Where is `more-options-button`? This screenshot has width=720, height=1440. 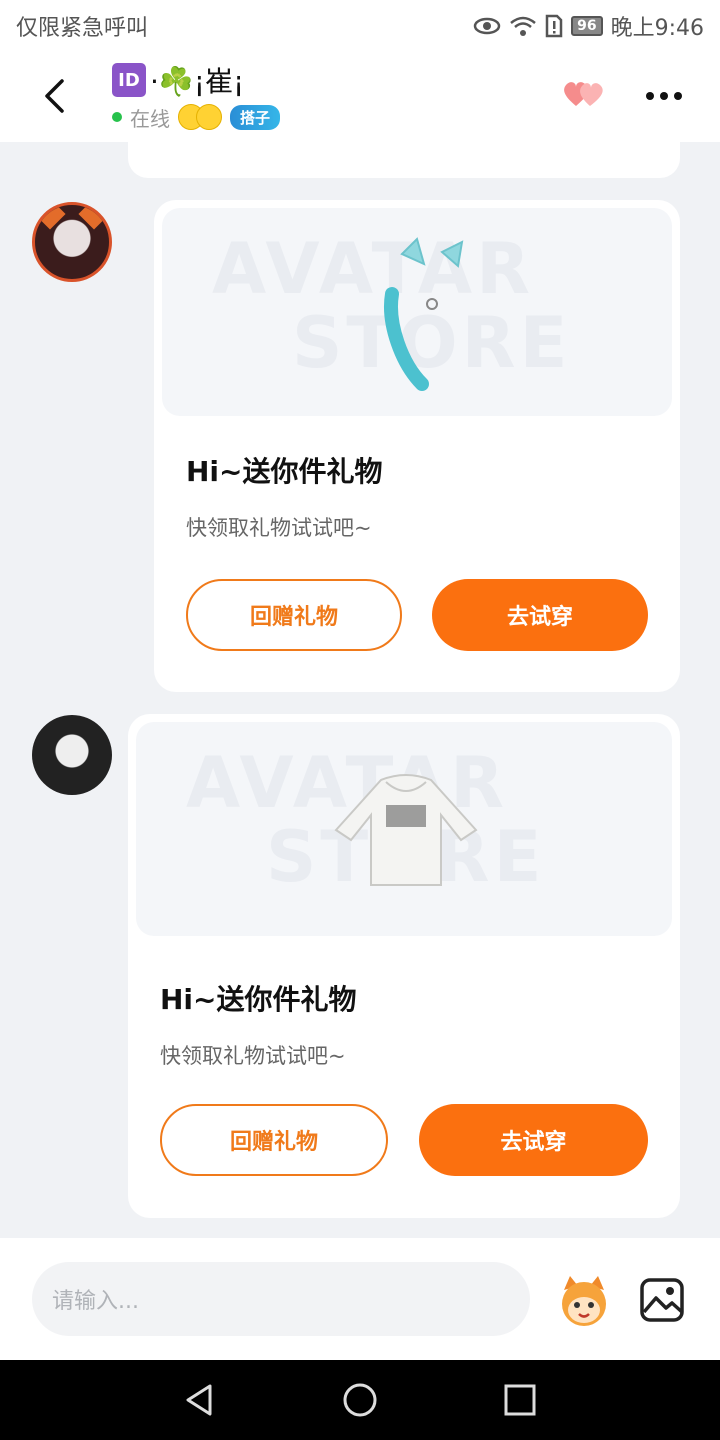 more-options-button is located at coordinates (664, 96).